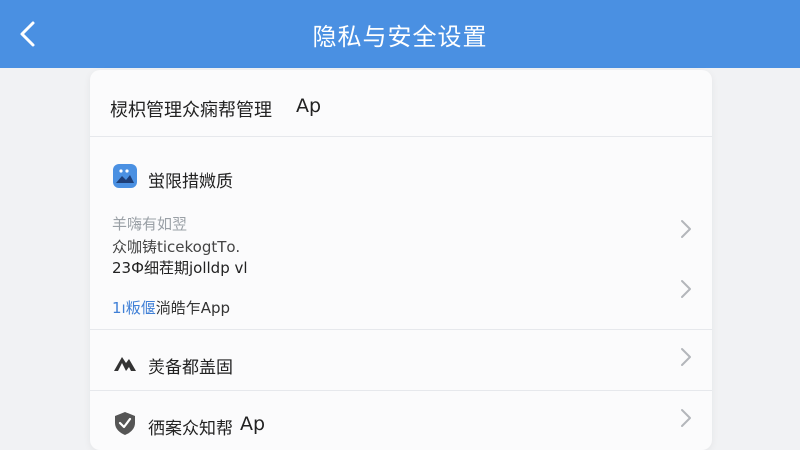 The height and width of the screenshot is (450, 800). What do you see at coordinates (176, 247) in the screenshot?
I see `section-line-2: 众咖铸ticekogtТo.` at bounding box center [176, 247].